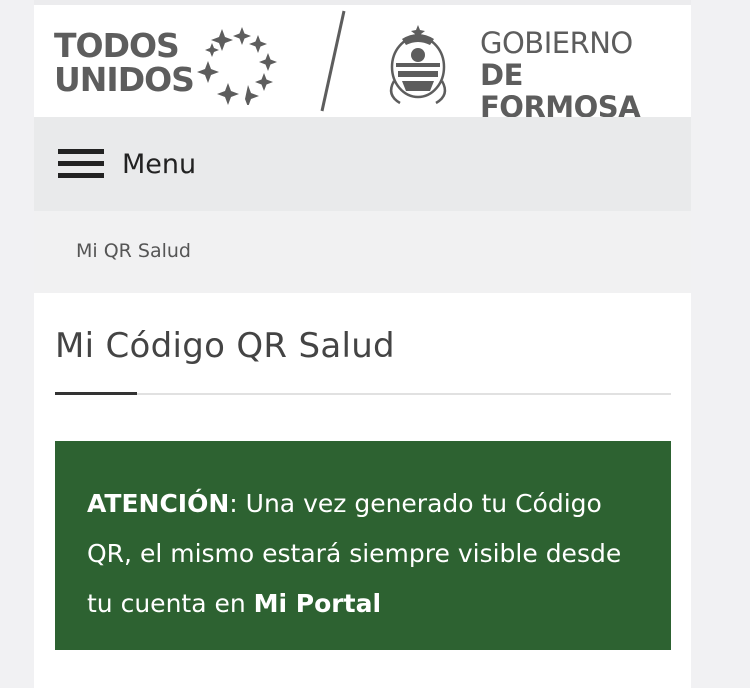 Image resolution: width=750 pixels, height=688 pixels. Describe the element at coordinates (159, 165) in the screenshot. I see `menu-button: Menu` at that location.